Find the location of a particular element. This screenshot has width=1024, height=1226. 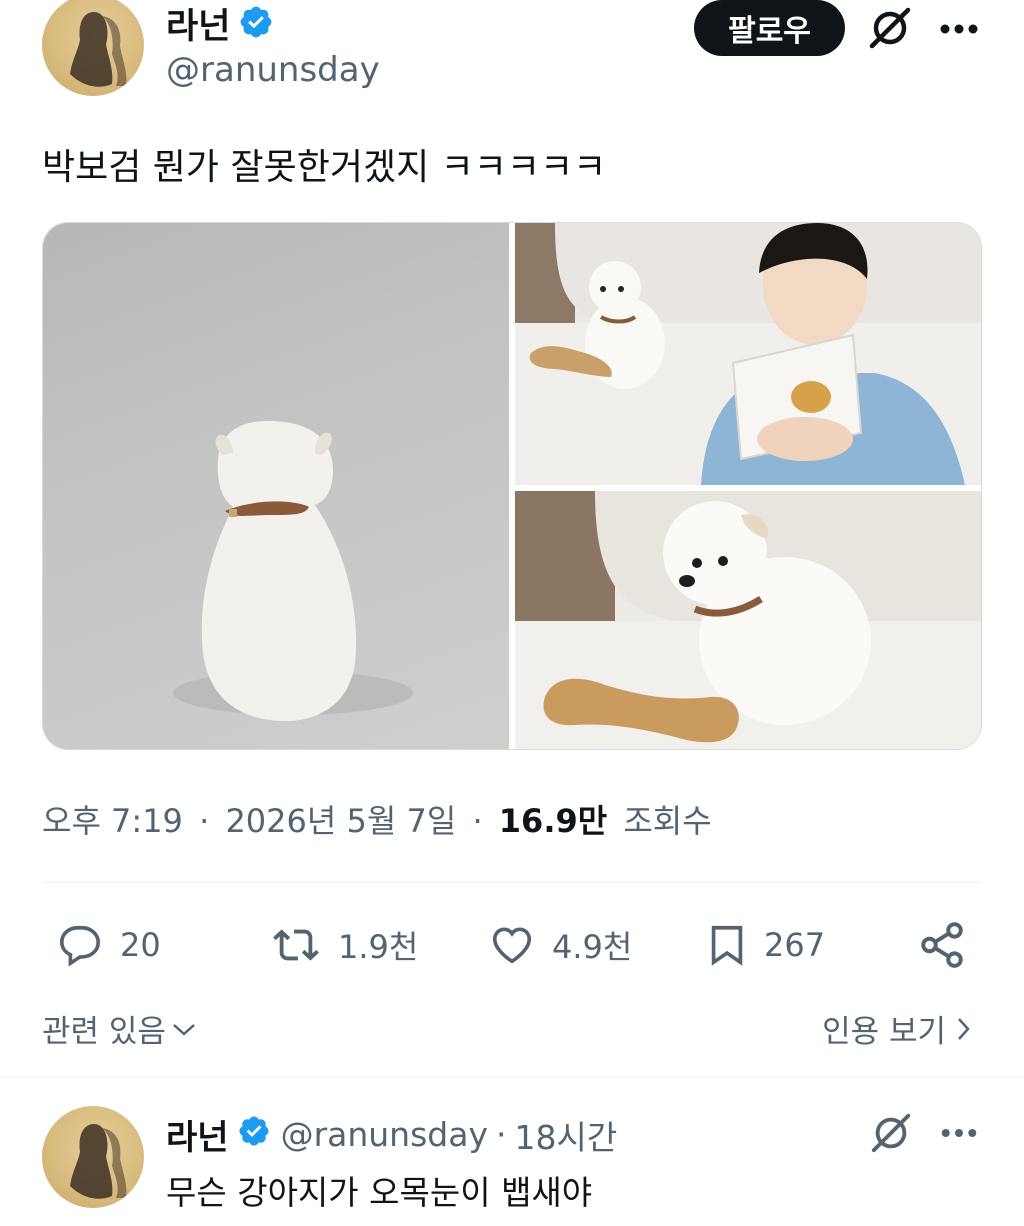

like-action: 4.9천 is located at coordinates (559, 945).